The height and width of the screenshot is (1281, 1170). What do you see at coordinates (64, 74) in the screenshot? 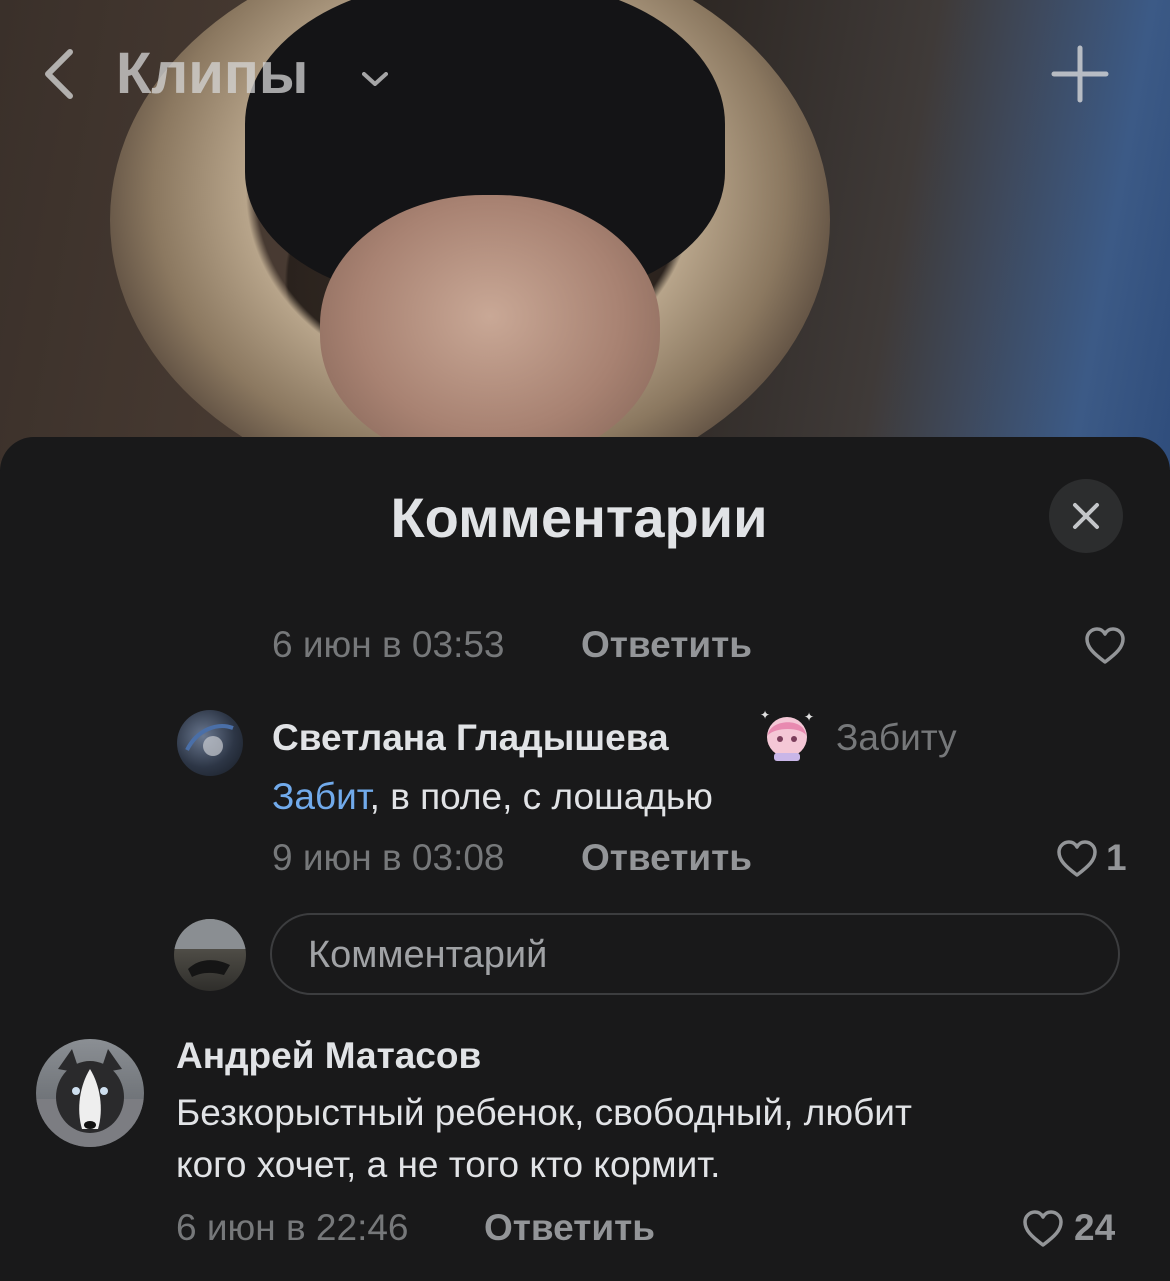
I see `back-chevron-icon` at bounding box center [64, 74].